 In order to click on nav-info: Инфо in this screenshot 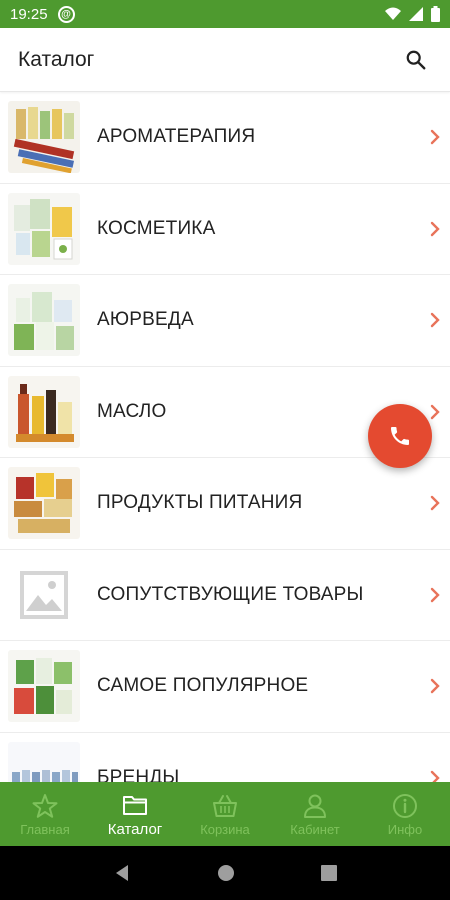, I will do `click(405, 814)`.